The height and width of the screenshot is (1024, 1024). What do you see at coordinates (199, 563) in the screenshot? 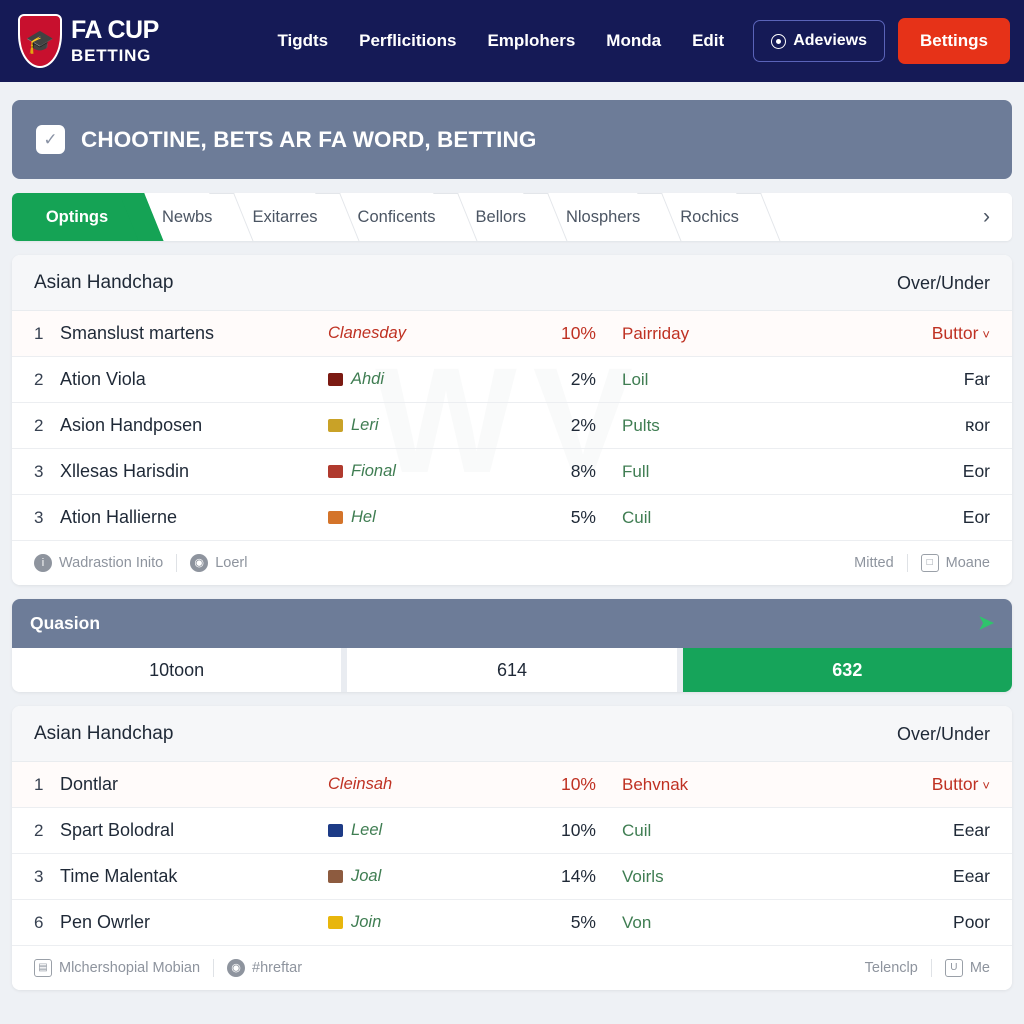
I see `globe-icon: ◉` at bounding box center [199, 563].